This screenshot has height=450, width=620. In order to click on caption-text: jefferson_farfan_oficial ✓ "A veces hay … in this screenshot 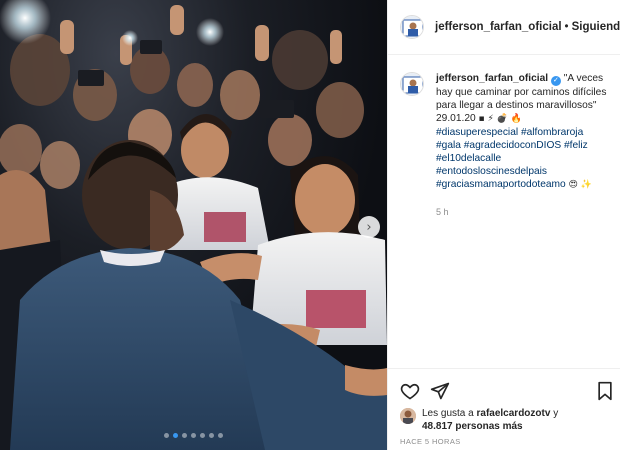, I will do `click(525, 145)`.